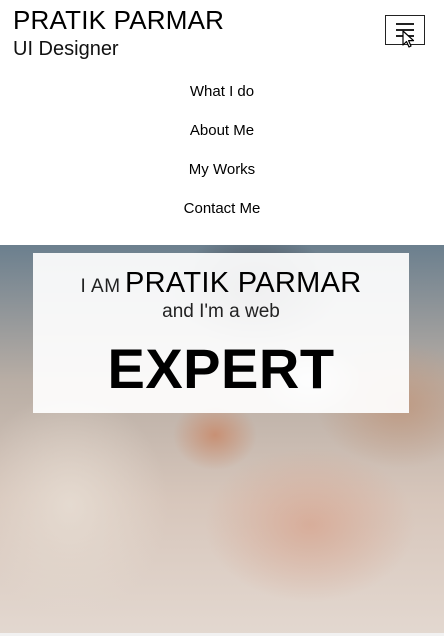  Describe the element at coordinates (66, 49) in the screenshot. I see `brand-role: UI Designer` at that location.